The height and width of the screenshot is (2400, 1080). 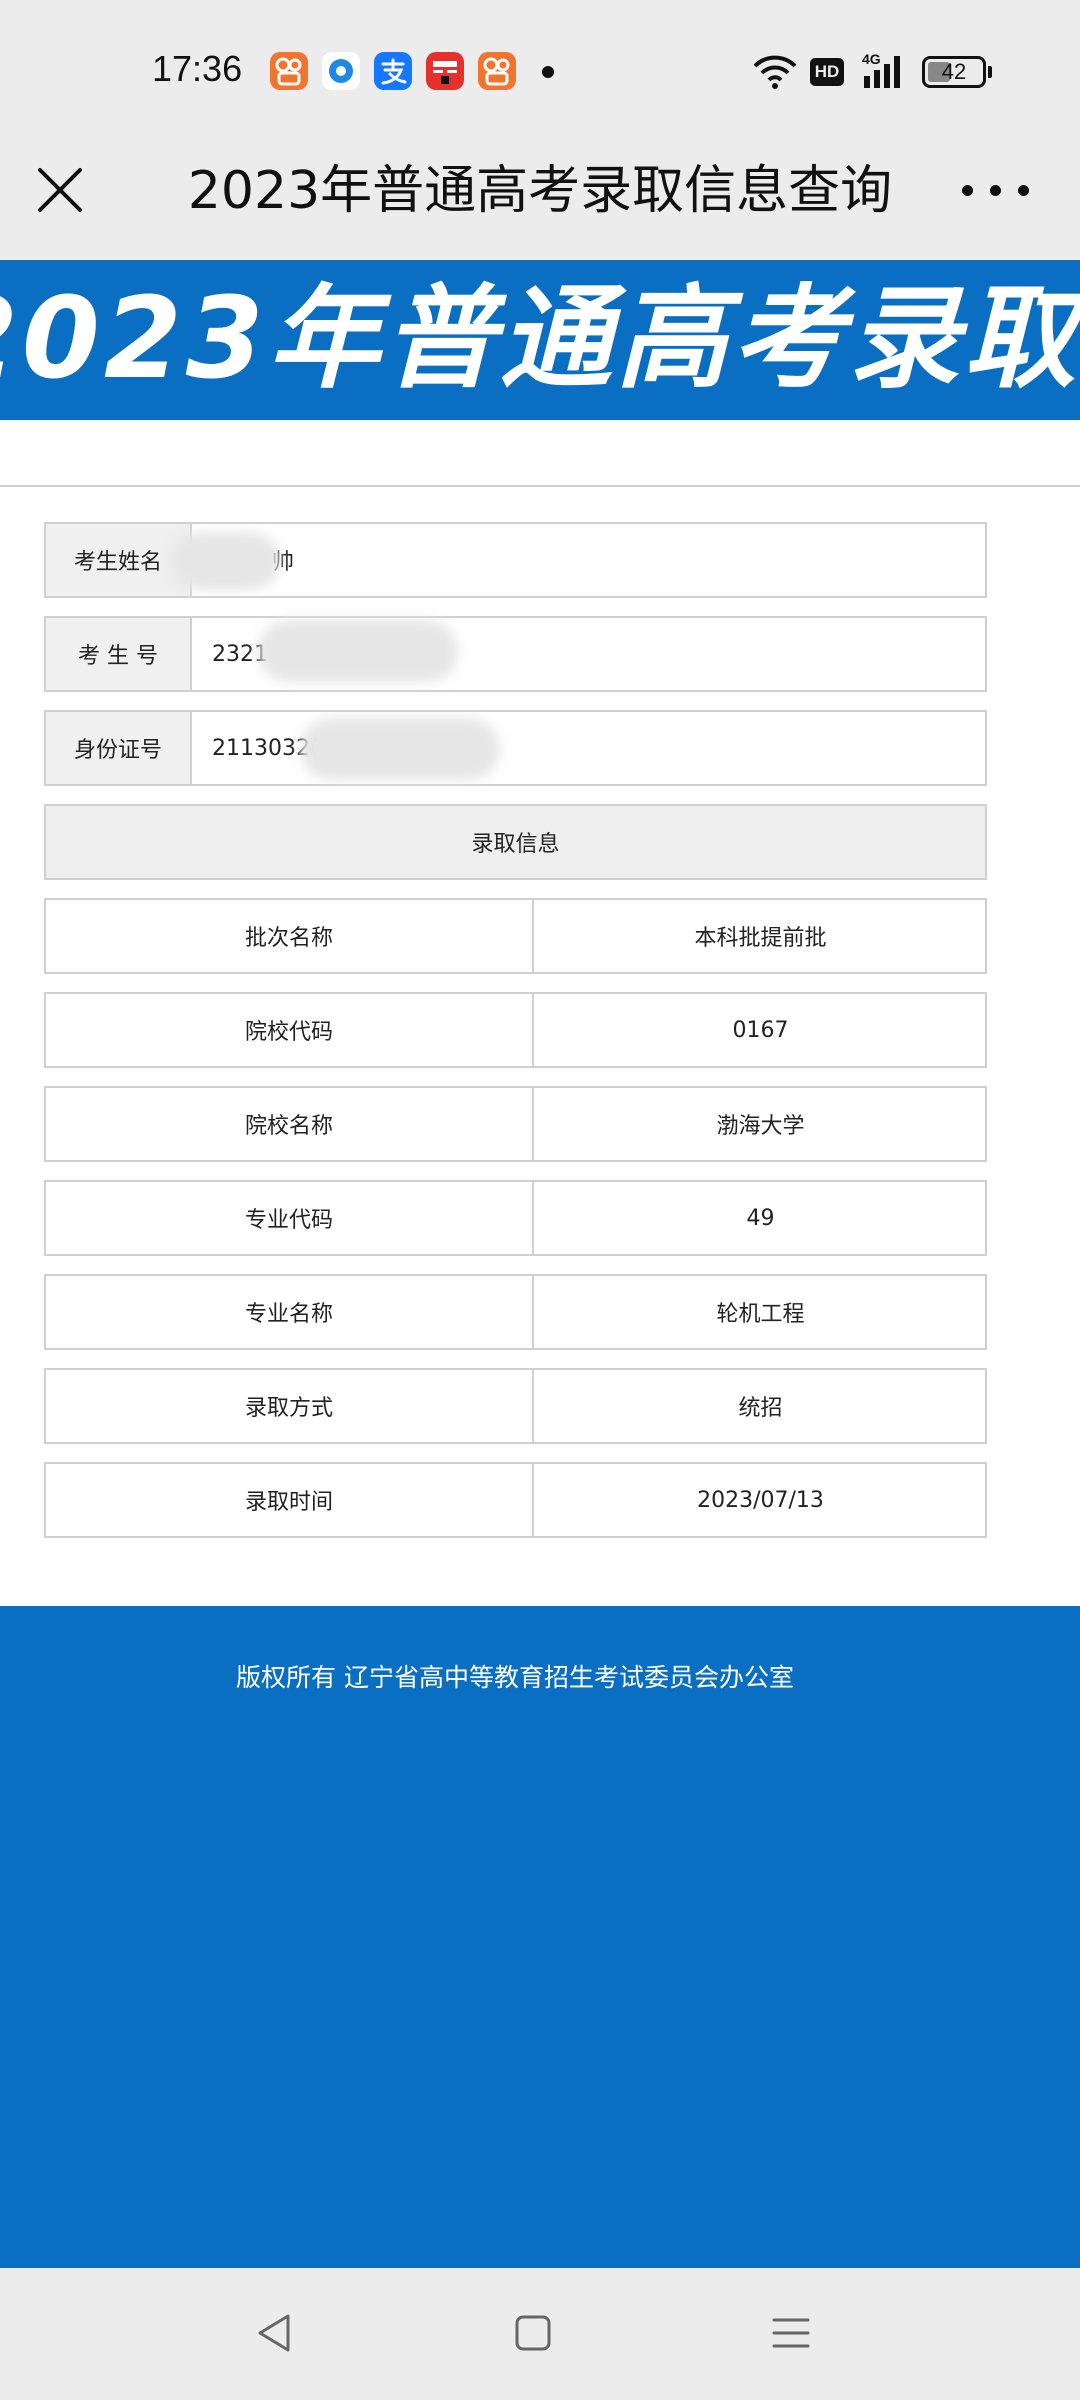 I want to click on alipay-icon, so click(x=393, y=71).